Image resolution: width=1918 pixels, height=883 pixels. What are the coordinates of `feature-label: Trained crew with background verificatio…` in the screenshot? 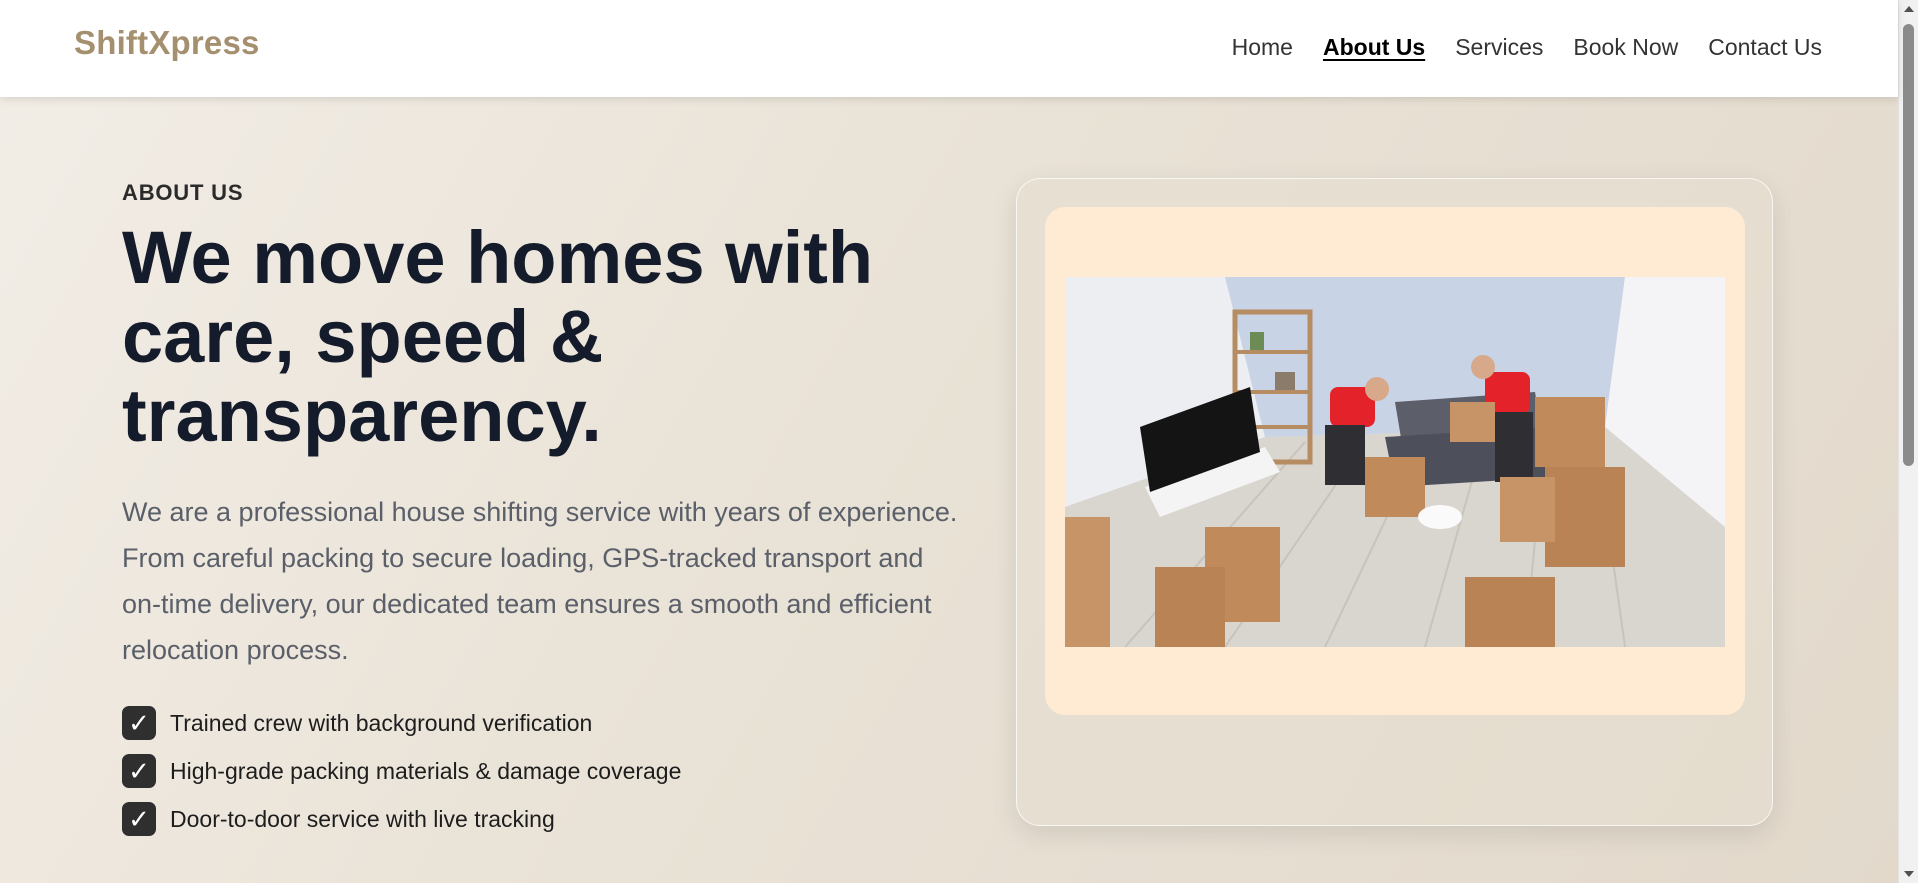 It's located at (381, 722).